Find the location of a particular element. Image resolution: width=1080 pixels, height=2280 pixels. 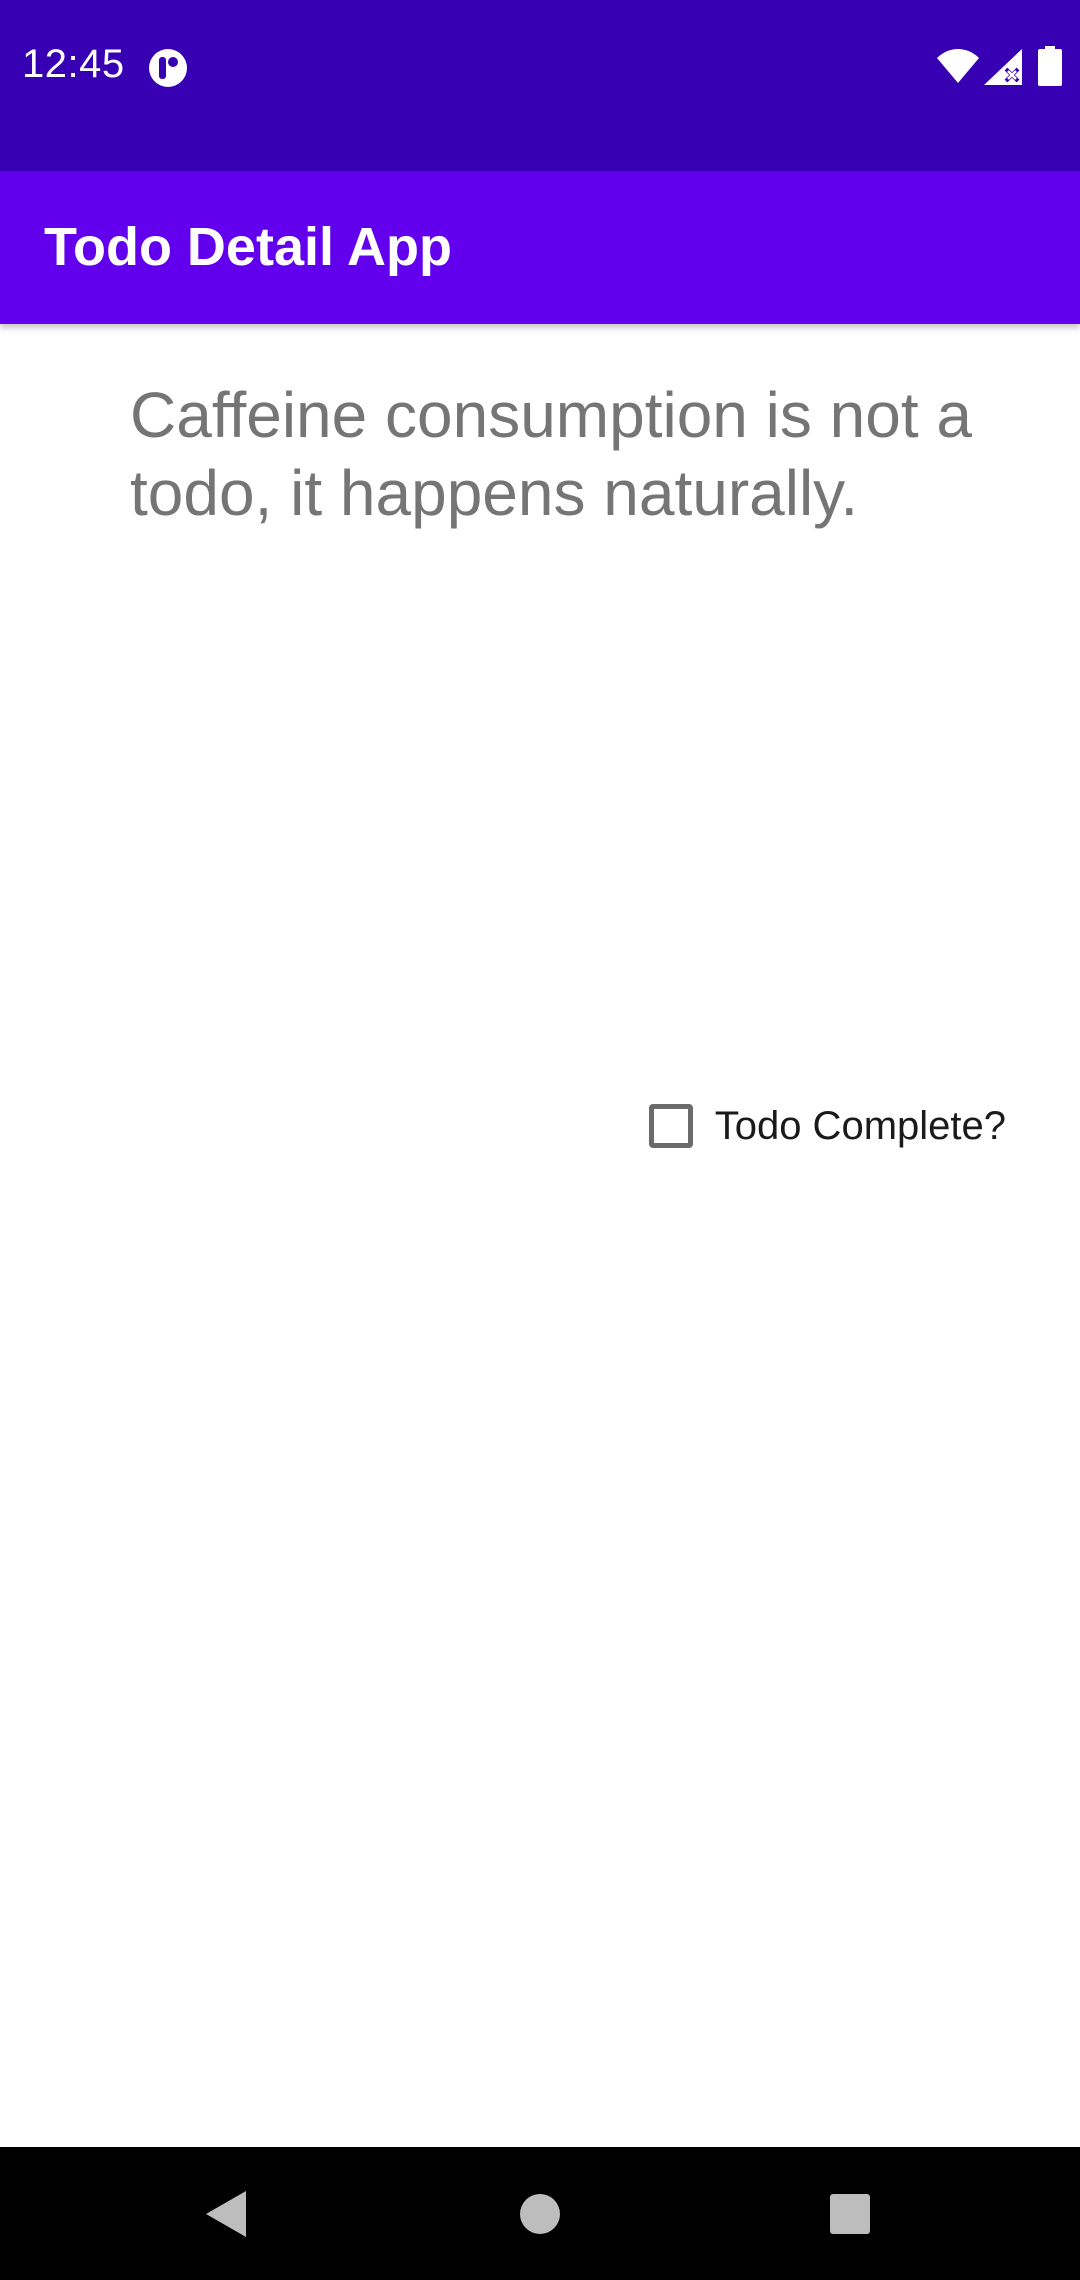

navigation-bar is located at coordinates (540, 2213).